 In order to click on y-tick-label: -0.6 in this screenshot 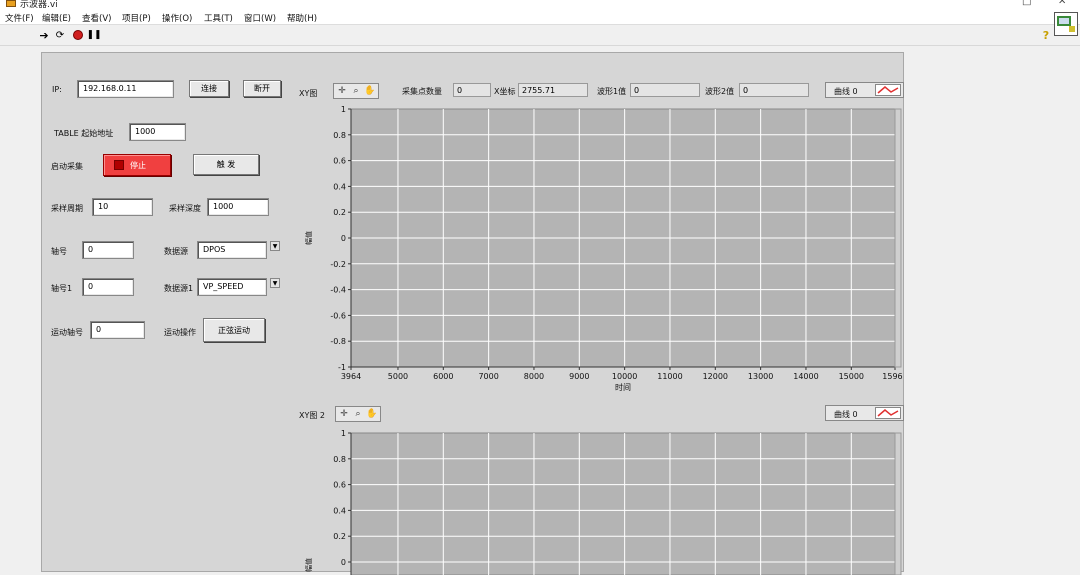, I will do `click(338, 315)`.